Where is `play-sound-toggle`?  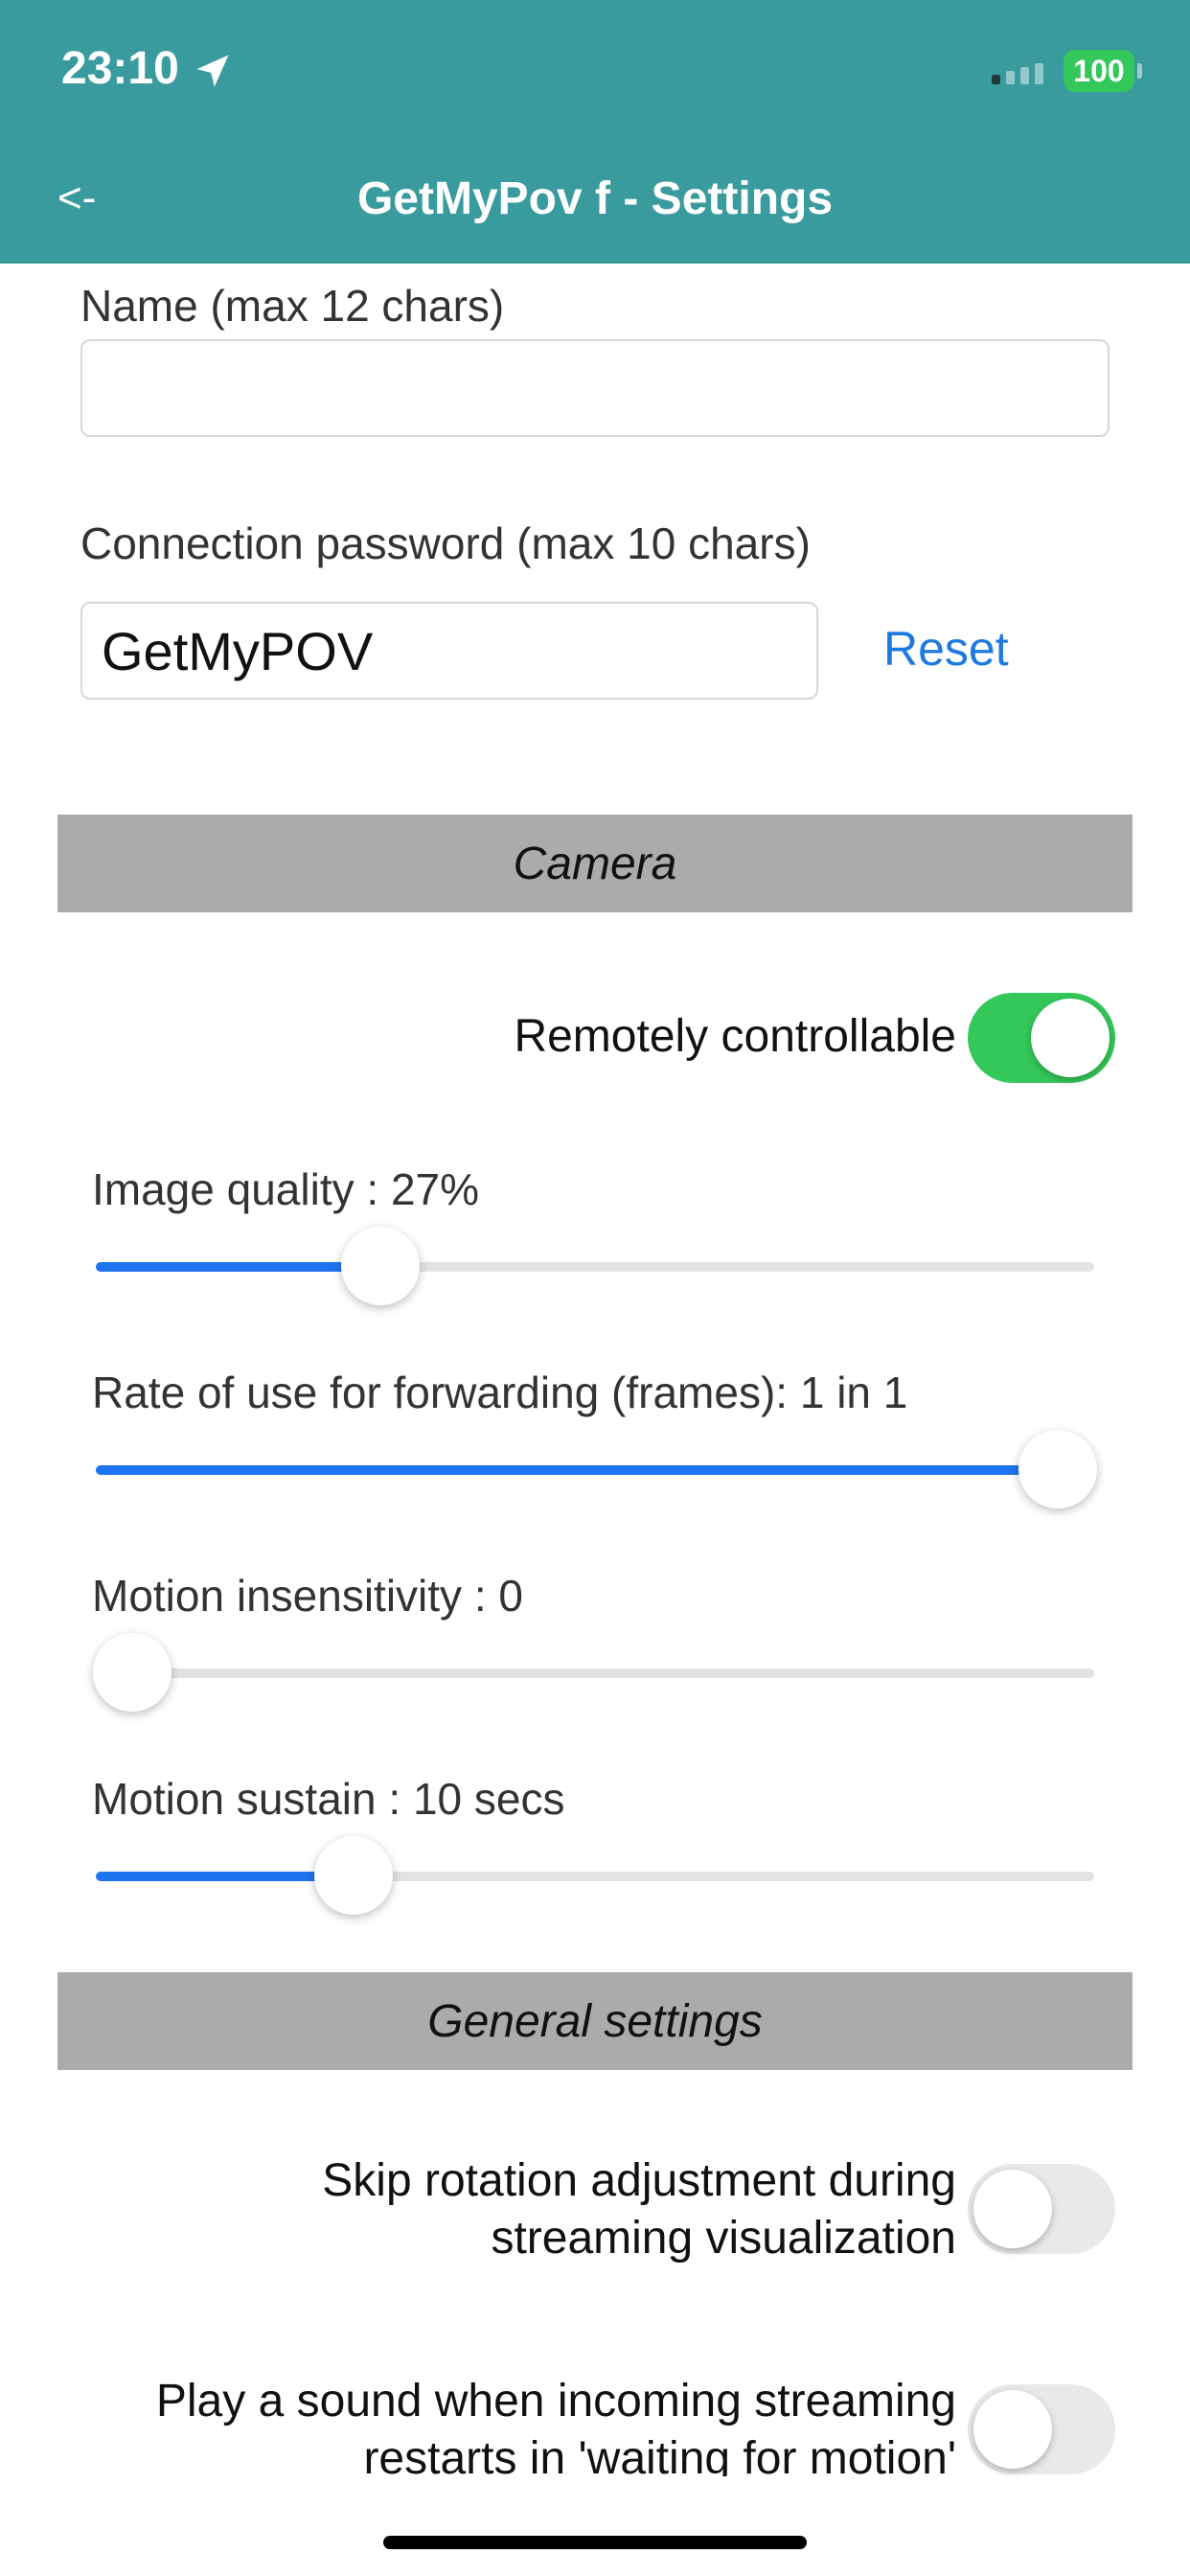 play-sound-toggle is located at coordinates (1041, 2429).